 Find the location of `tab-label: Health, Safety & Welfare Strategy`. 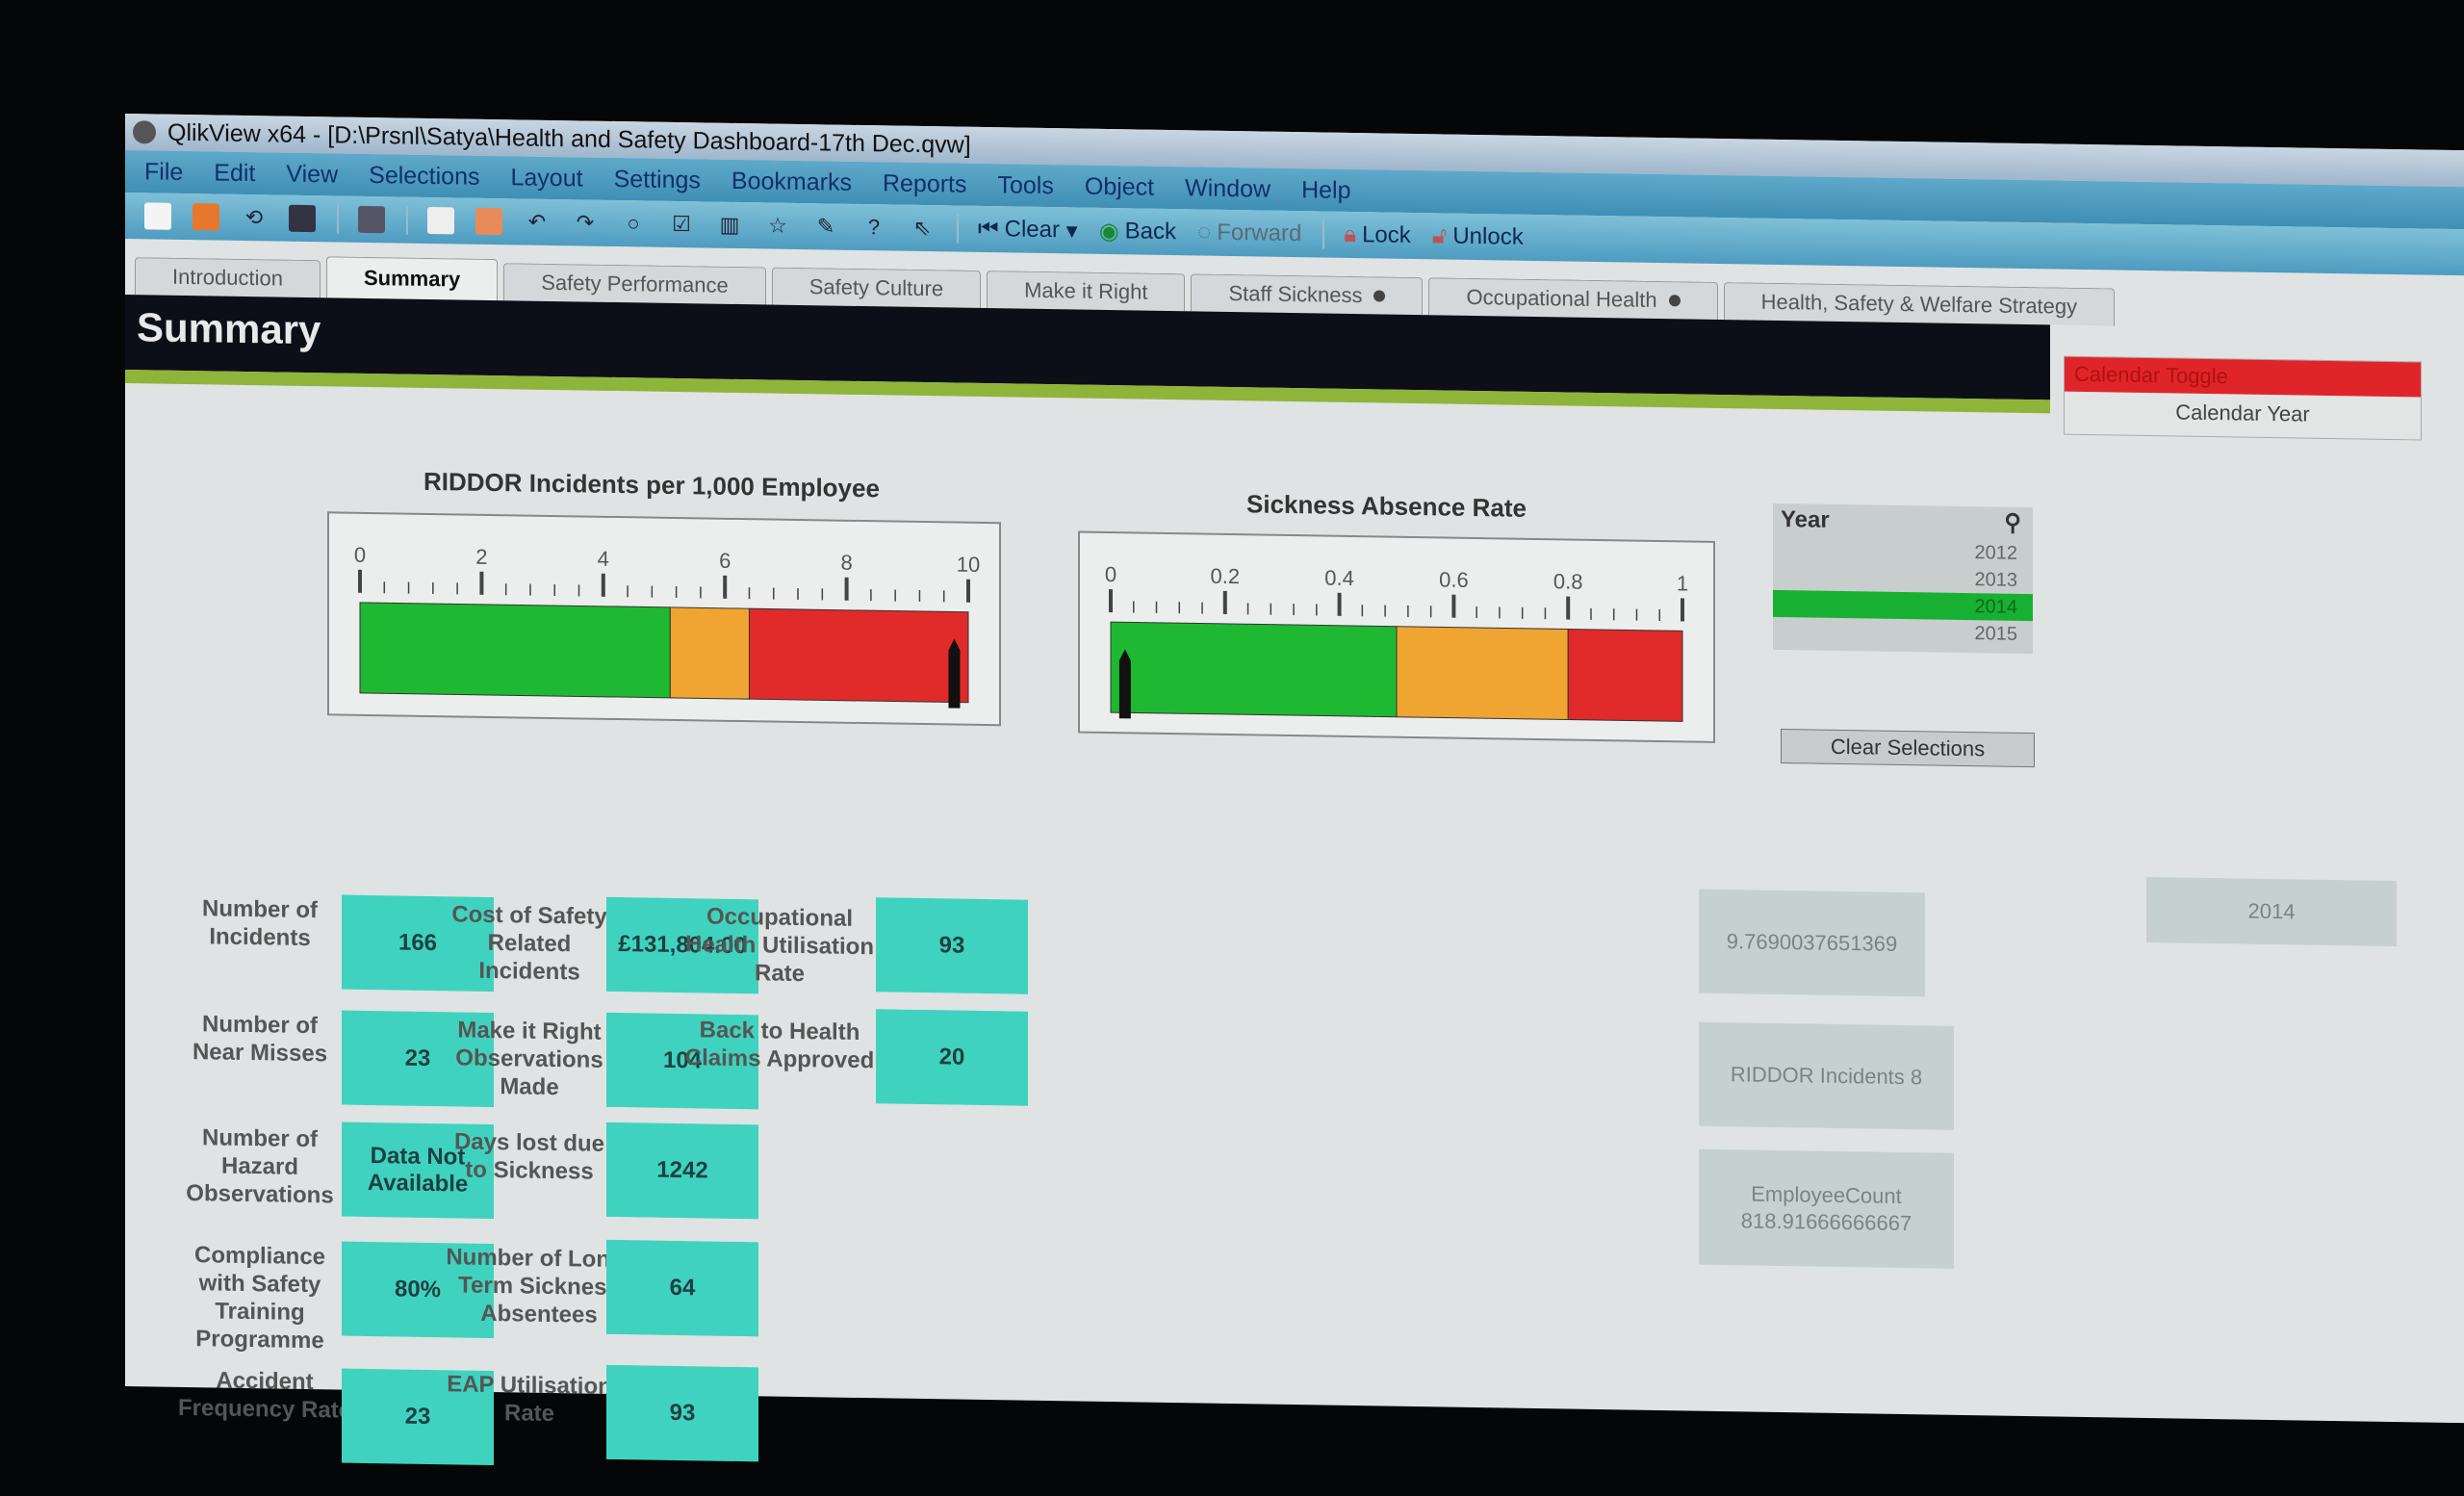

tab-label: Health, Safety & Welfare Strategy is located at coordinates (1919, 304).